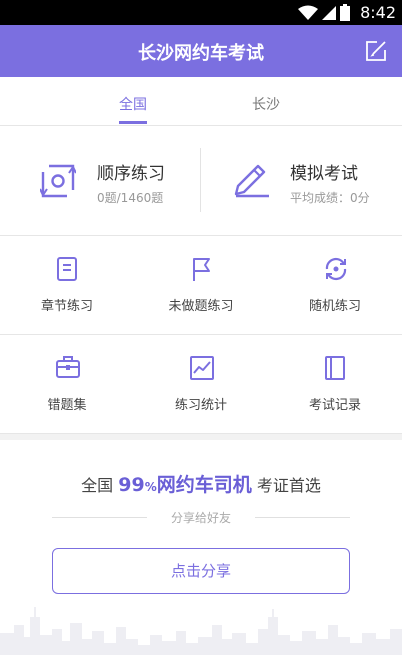  Describe the element at coordinates (68, 367) in the screenshot. I see `briefcase-icon` at that location.